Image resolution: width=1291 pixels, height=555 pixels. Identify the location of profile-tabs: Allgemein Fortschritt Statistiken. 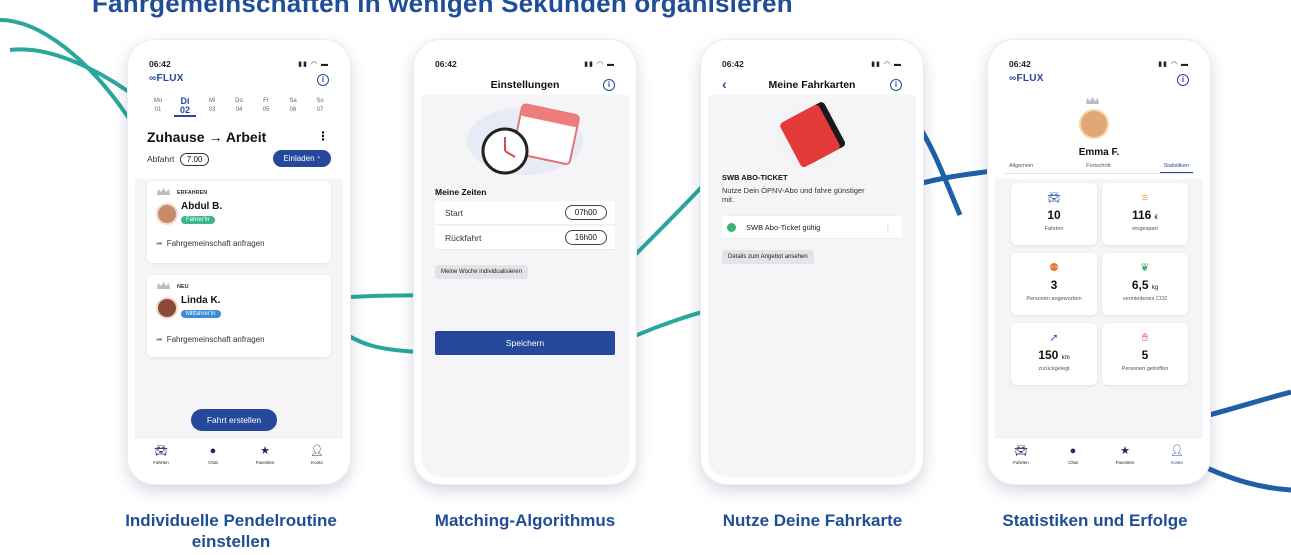
(1099, 168).